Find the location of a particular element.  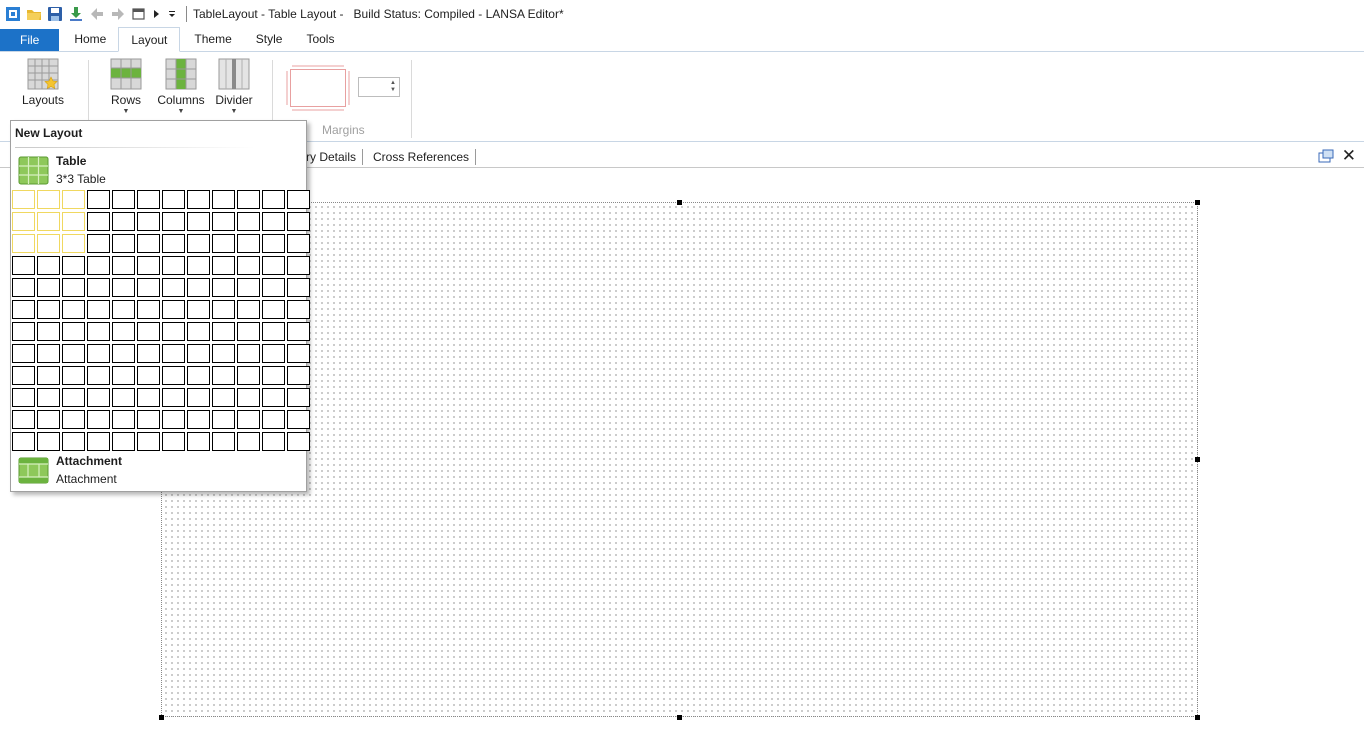

table-size-grid is located at coordinates (161, 320).